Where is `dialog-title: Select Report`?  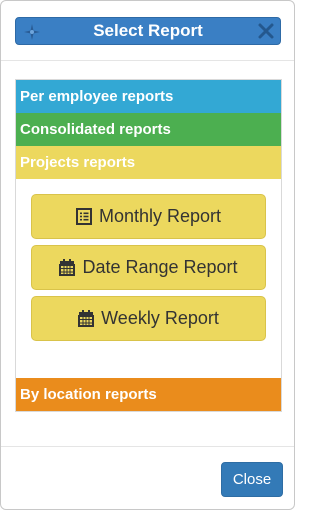
dialog-title: Select Report is located at coordinates (148, 30).